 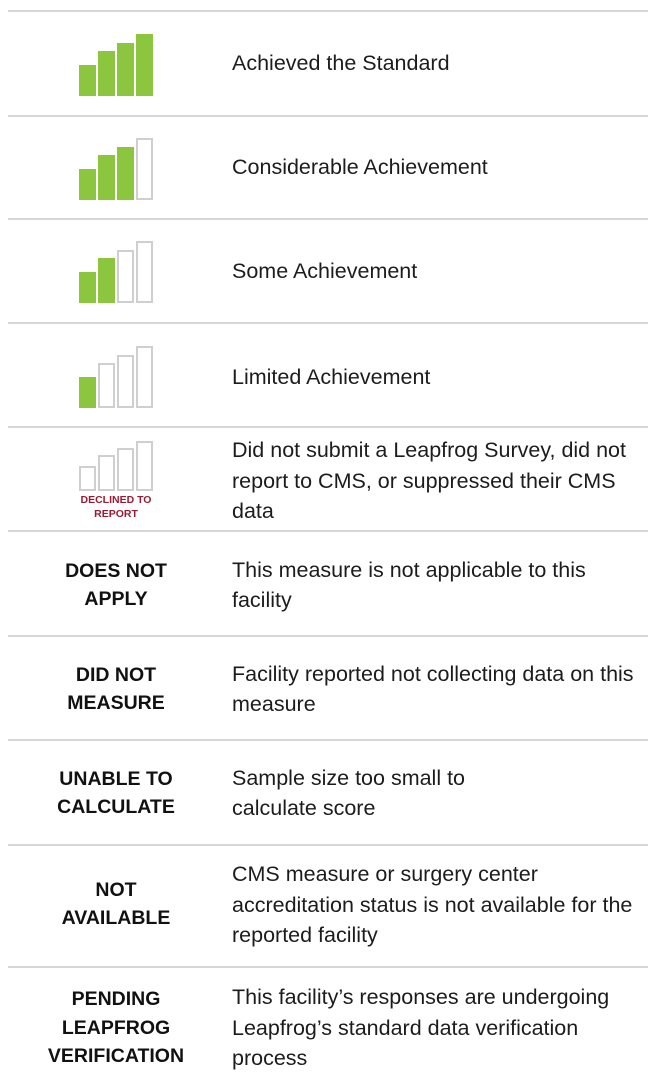 I want to click on legend-row-limited: Limited Achievement, so click(x=324, y=375).